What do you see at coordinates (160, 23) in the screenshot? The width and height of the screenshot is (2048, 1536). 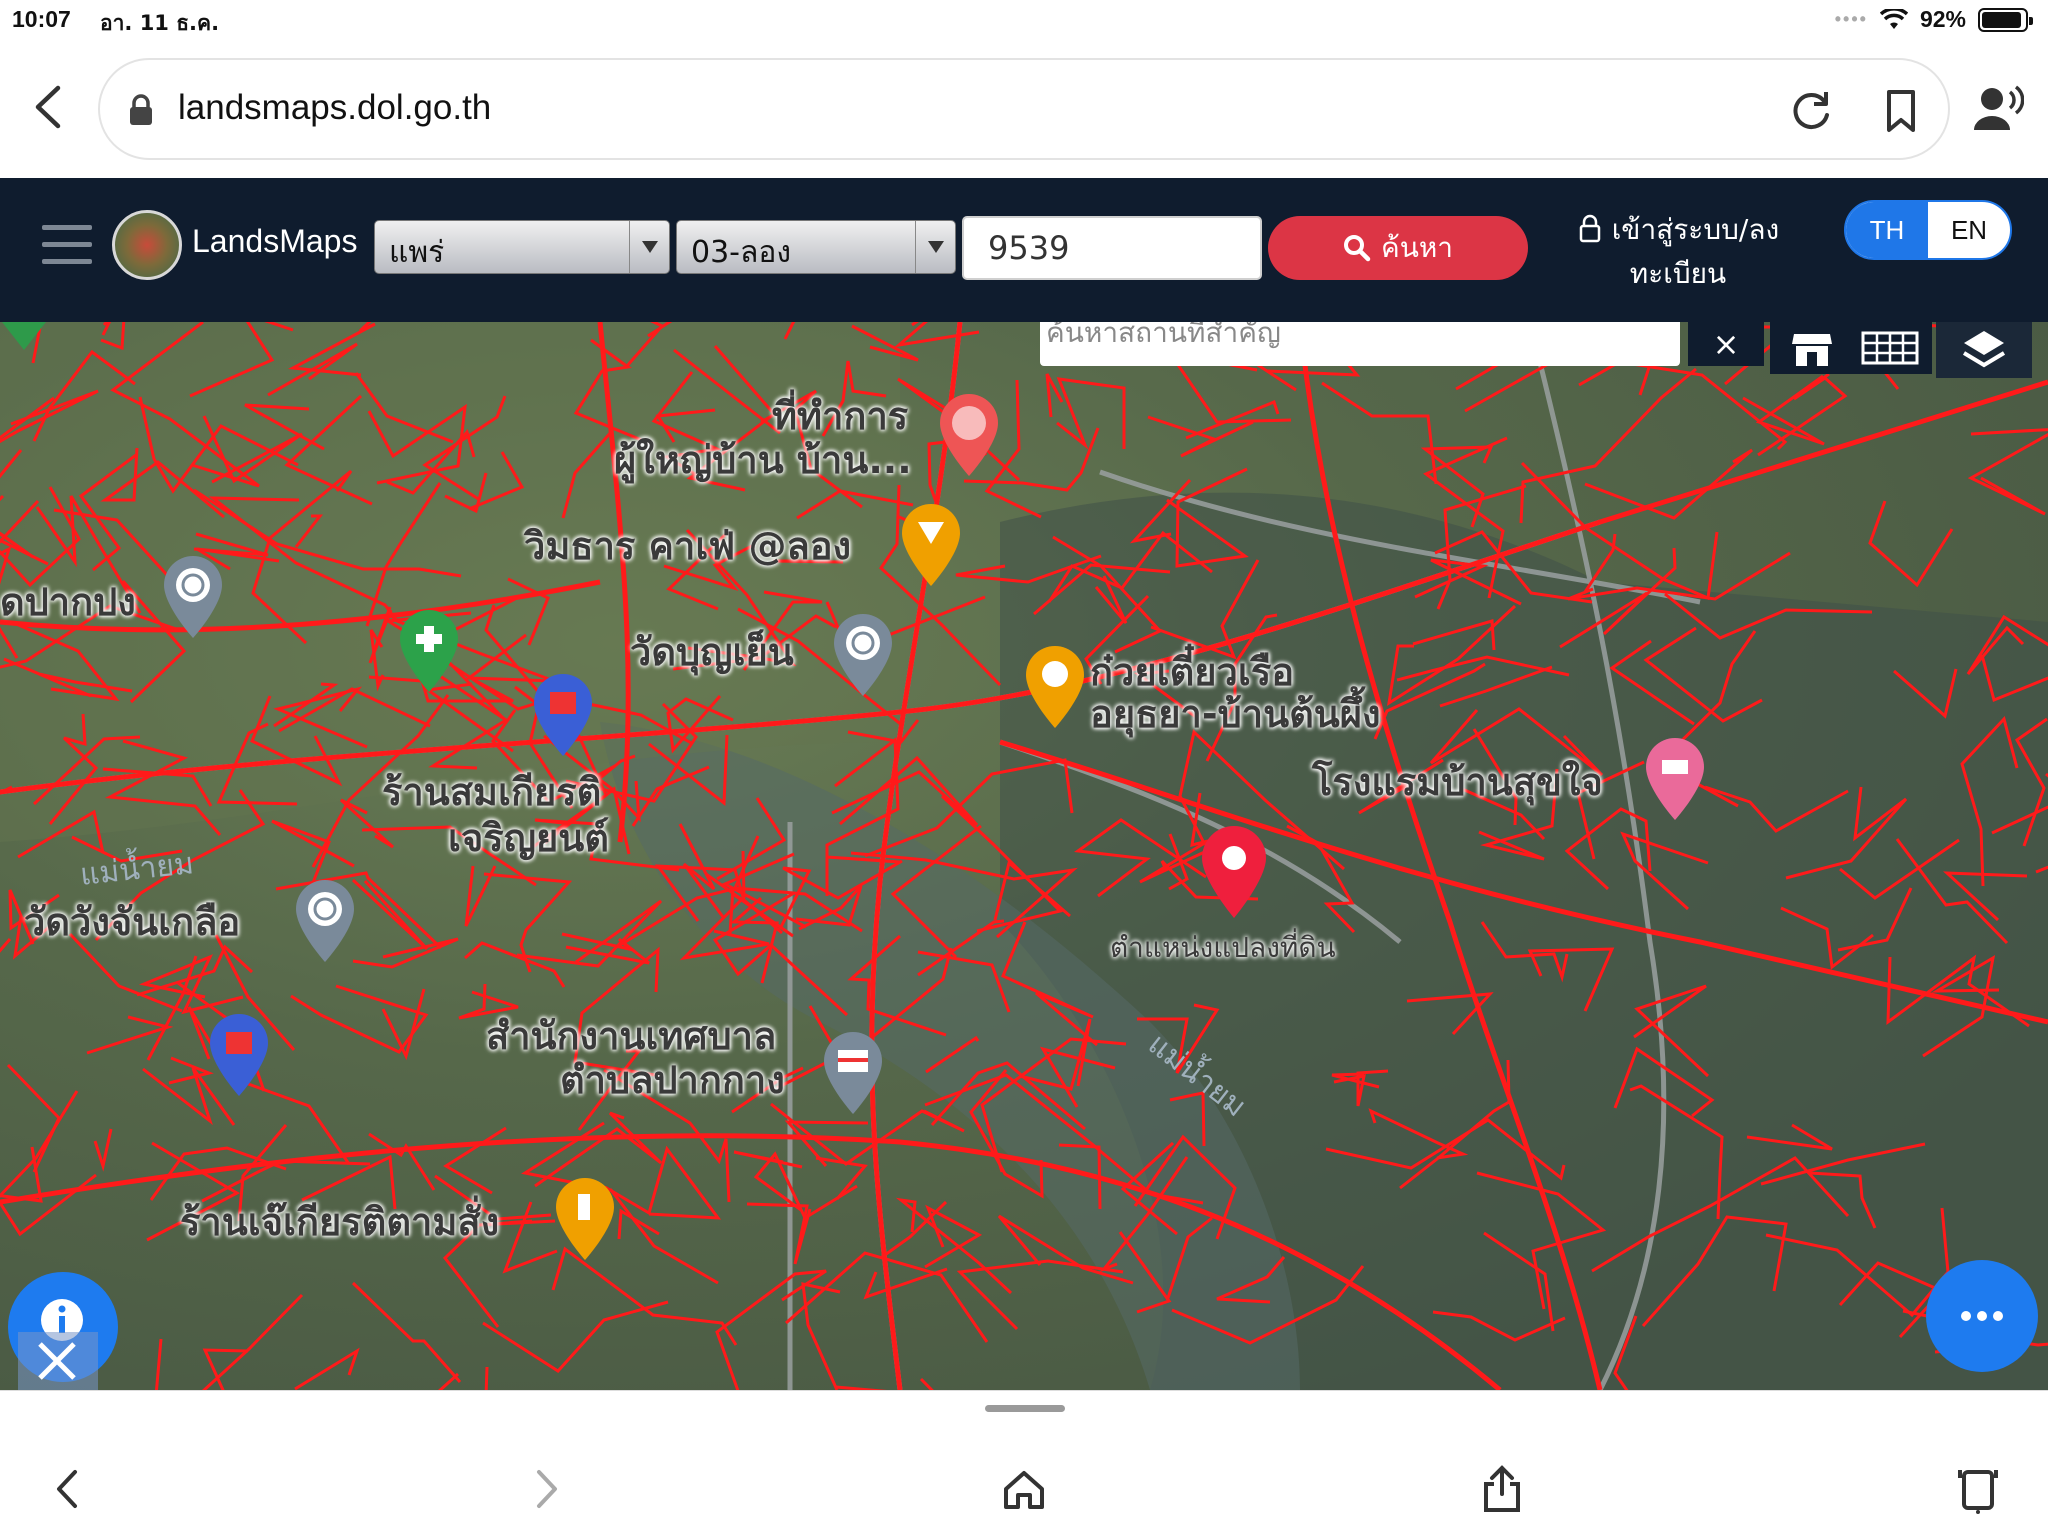 I see `status-date: อา. 11 ธ.ค.` at bounding box center [160, 23].